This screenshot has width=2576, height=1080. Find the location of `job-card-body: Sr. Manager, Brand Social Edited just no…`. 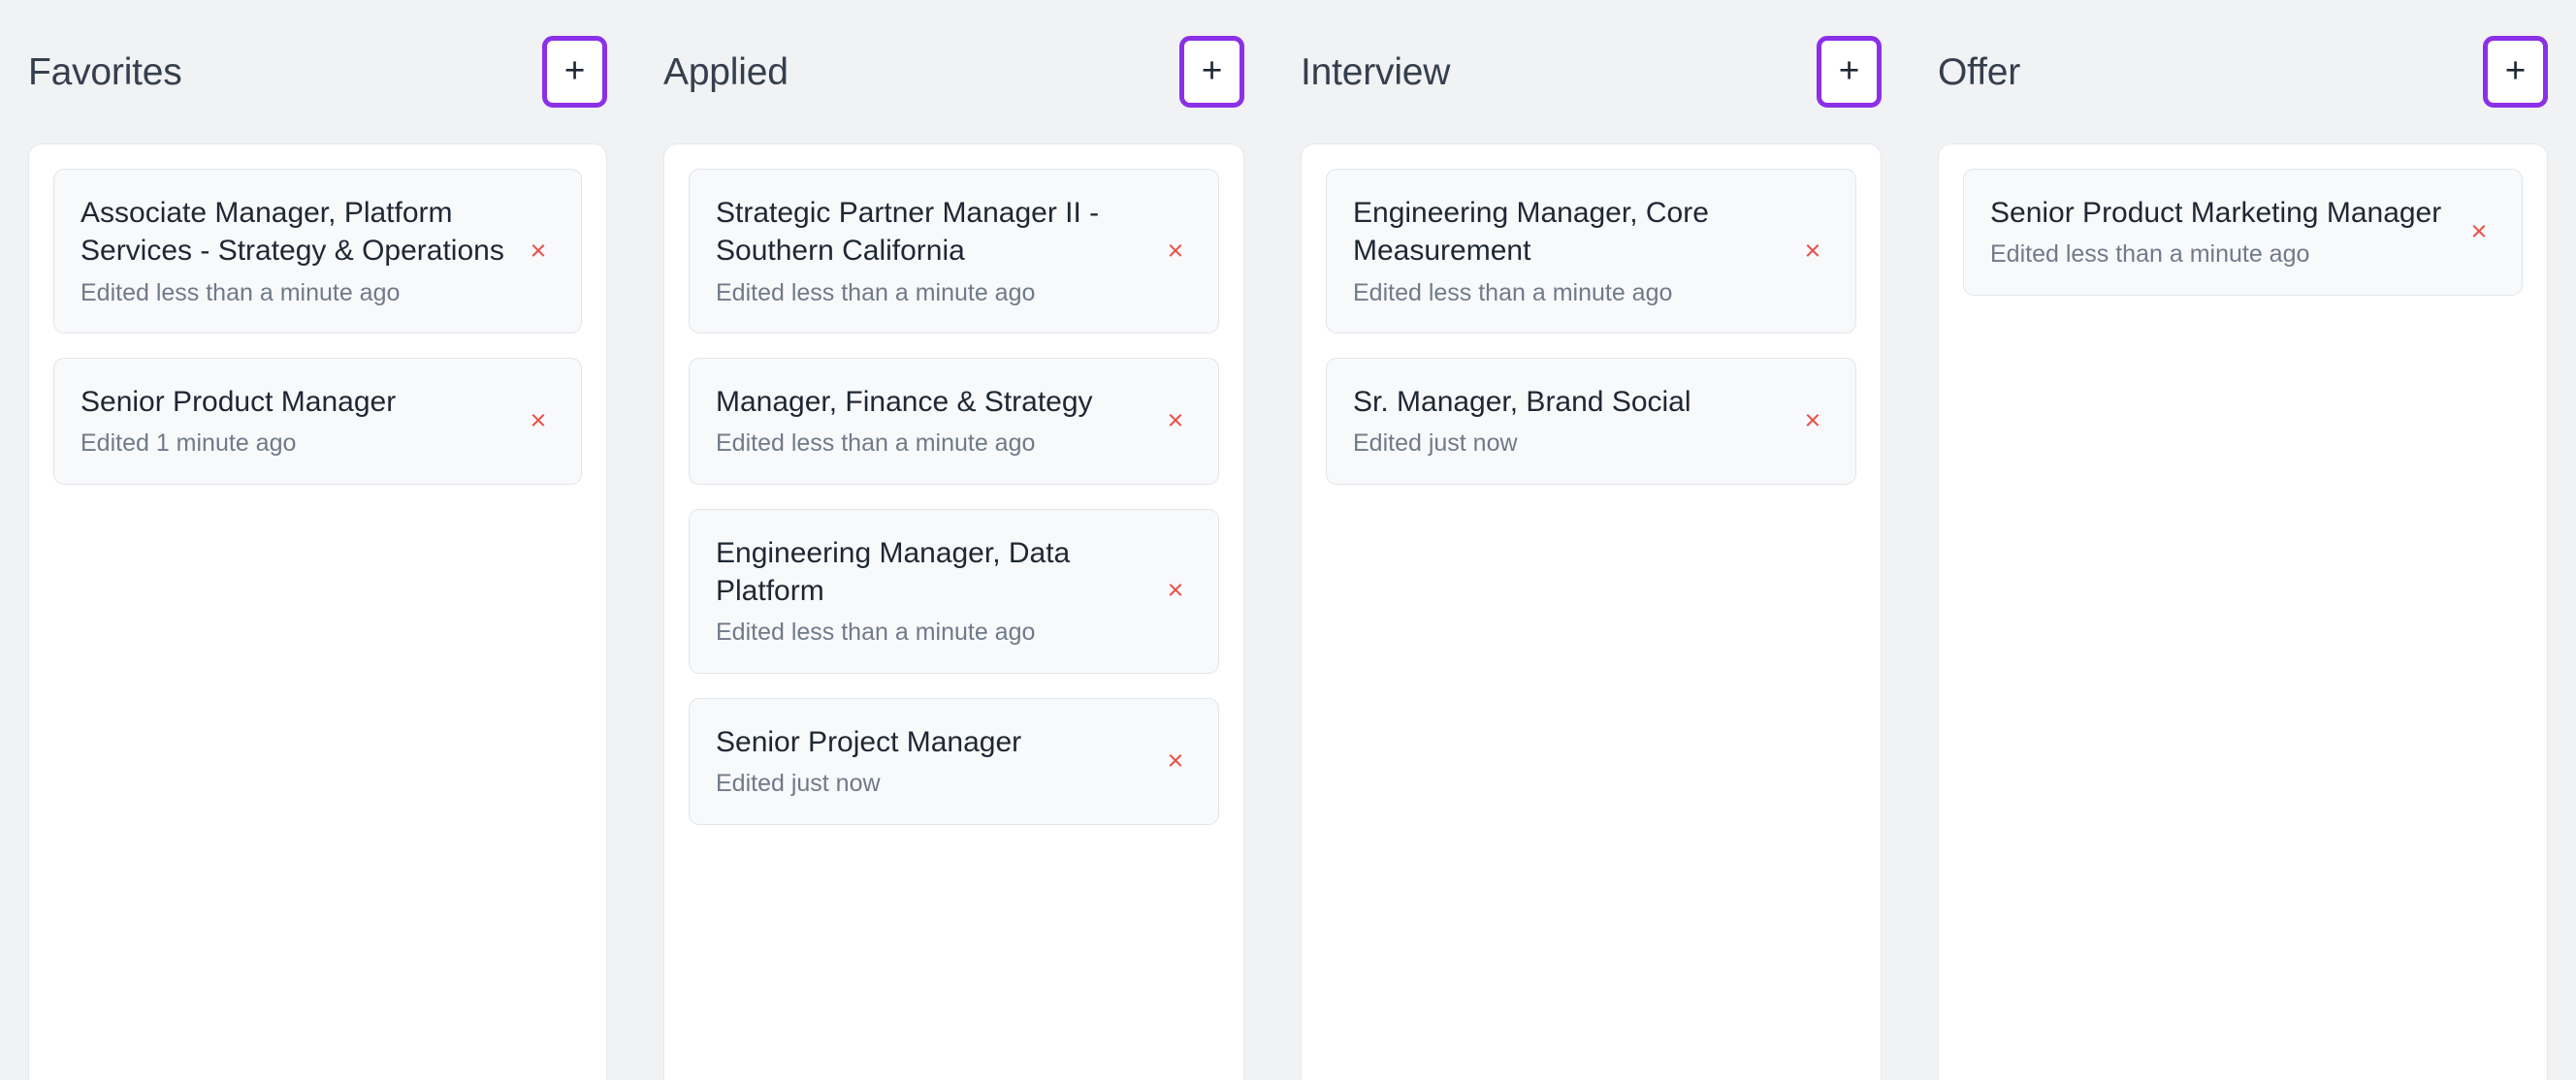

job-card-body: Sr. Manager, Brand Social Edited just no… is located at coordinates (1567, 421).